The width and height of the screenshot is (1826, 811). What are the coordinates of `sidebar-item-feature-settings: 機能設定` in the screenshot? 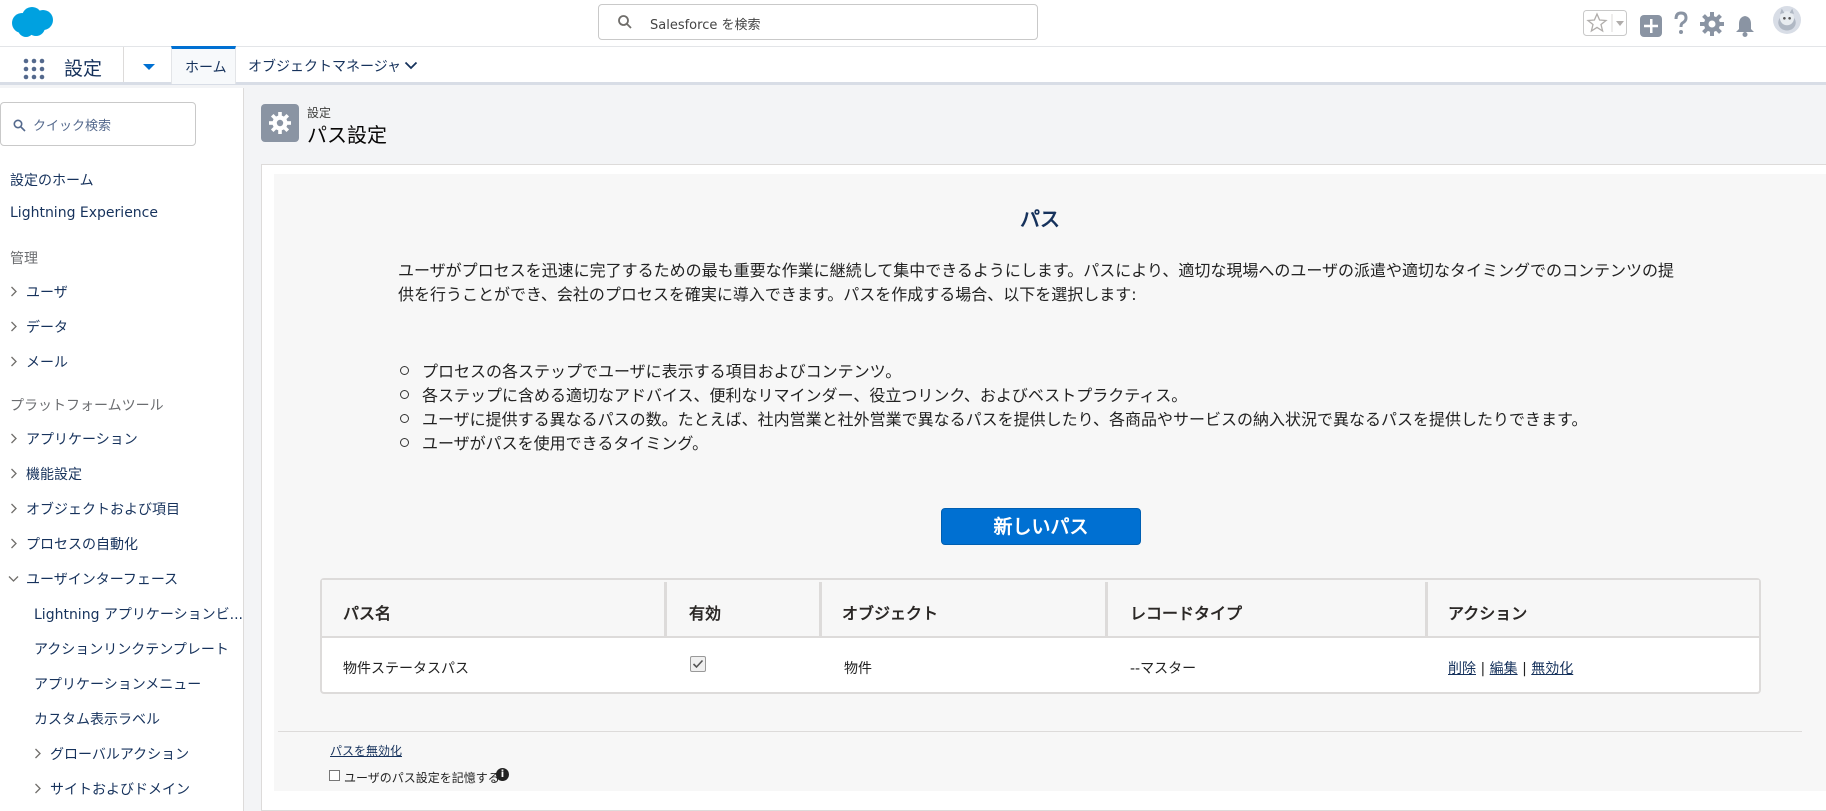 It's located at (54, 474).